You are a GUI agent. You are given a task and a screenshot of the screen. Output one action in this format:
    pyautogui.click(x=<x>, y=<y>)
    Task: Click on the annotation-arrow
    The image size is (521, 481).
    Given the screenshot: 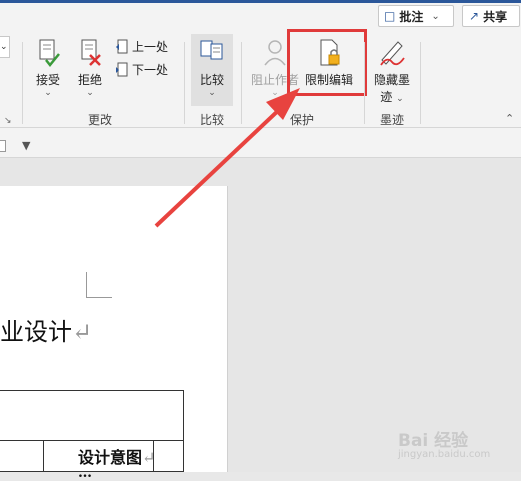 What is the action you would take?
    pyautogui.click(x=227, y=158)
    